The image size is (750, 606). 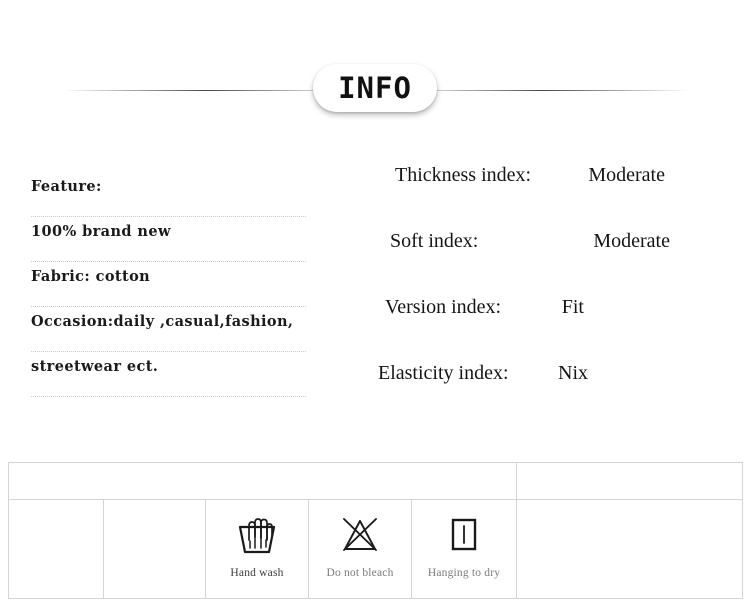 I want to click on info-banner: INFO, so click(x=375, y=90).